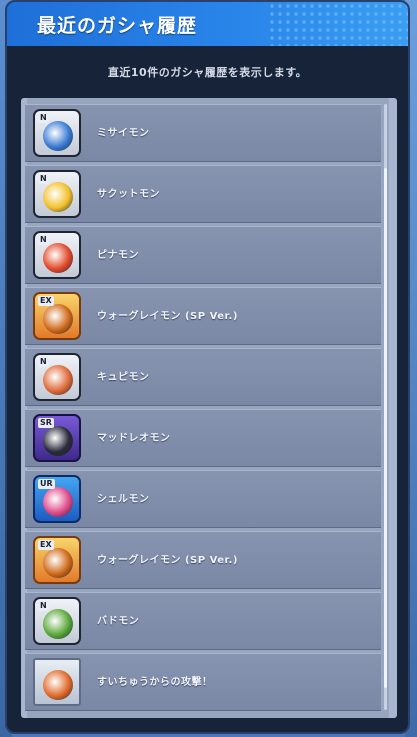 The width and height of the screenshot is (417, 737). What do you see at coordinates (46, 423) in the screenshot?
I see `rarity-badge: SR` at bounding box center [46, 423].